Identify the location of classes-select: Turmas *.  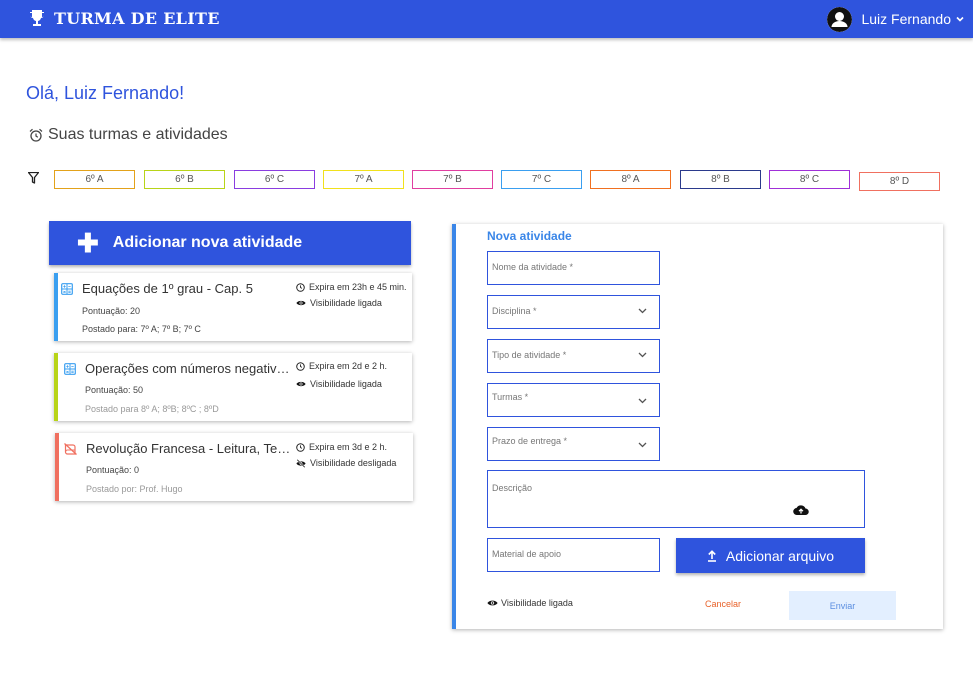
(573, 400).